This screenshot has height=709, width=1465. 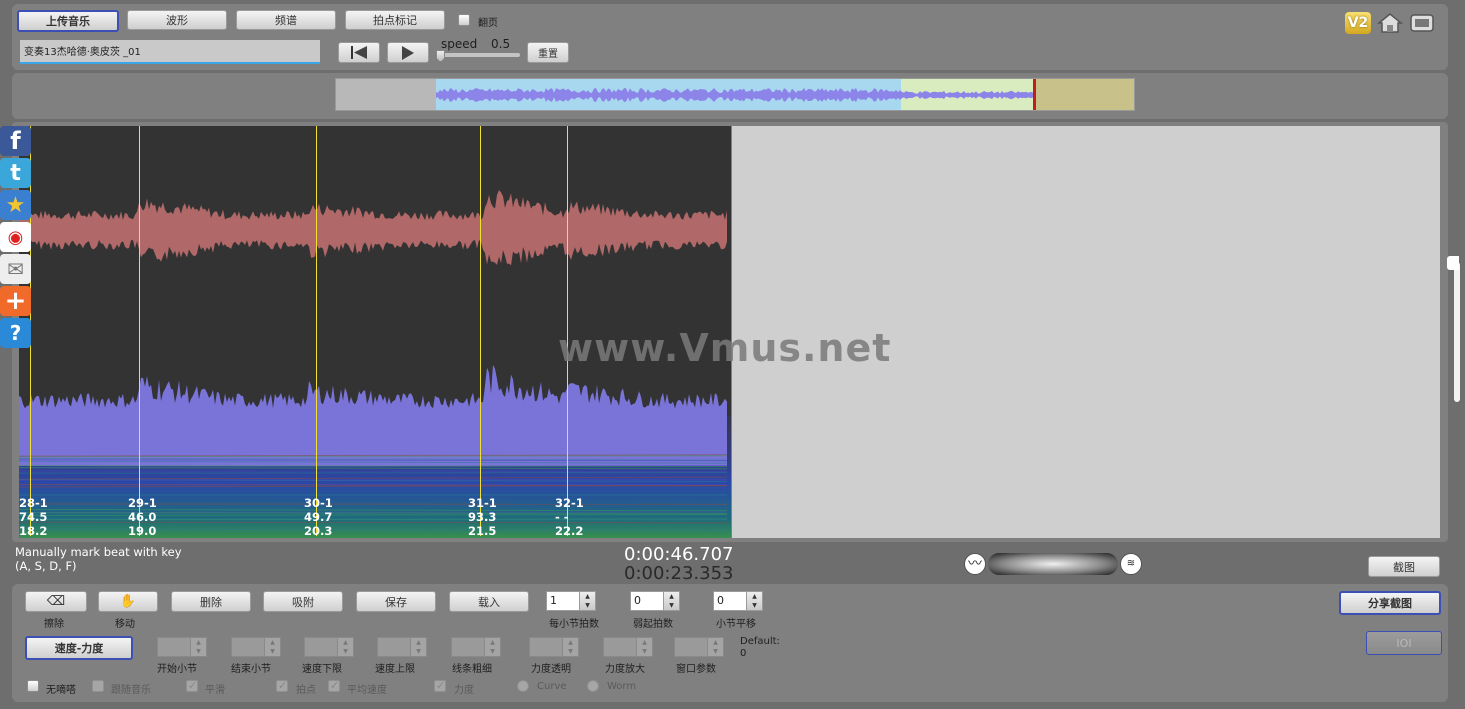 What do you see at coordinates (679, 554) in the screenshot?
I see `time-total: 0:00:46.707` at bounding box center [679, 554].